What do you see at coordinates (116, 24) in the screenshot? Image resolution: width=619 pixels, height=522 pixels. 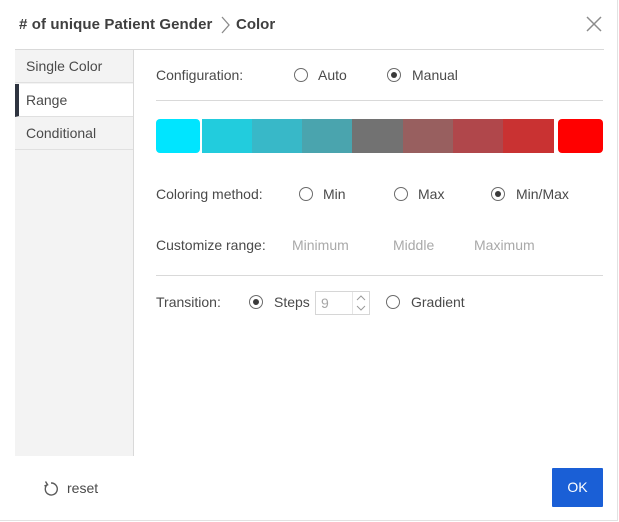 I see `page-title: # of unique Patient Gender` at bounding box center [116, 24].